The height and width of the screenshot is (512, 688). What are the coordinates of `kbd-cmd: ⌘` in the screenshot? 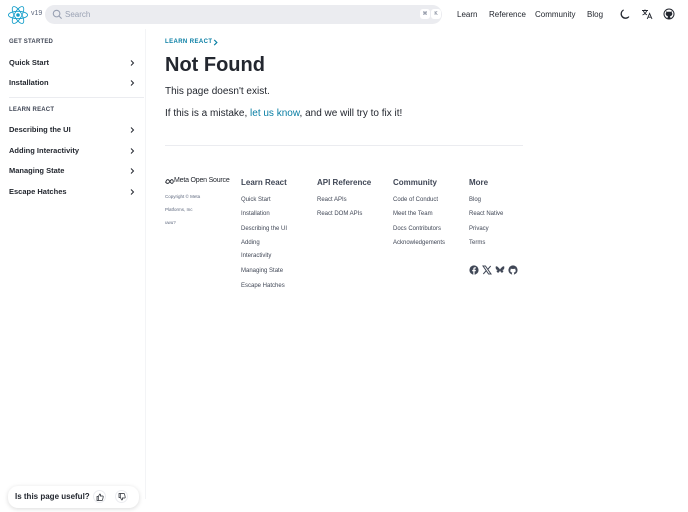 It's located at (425, 14).